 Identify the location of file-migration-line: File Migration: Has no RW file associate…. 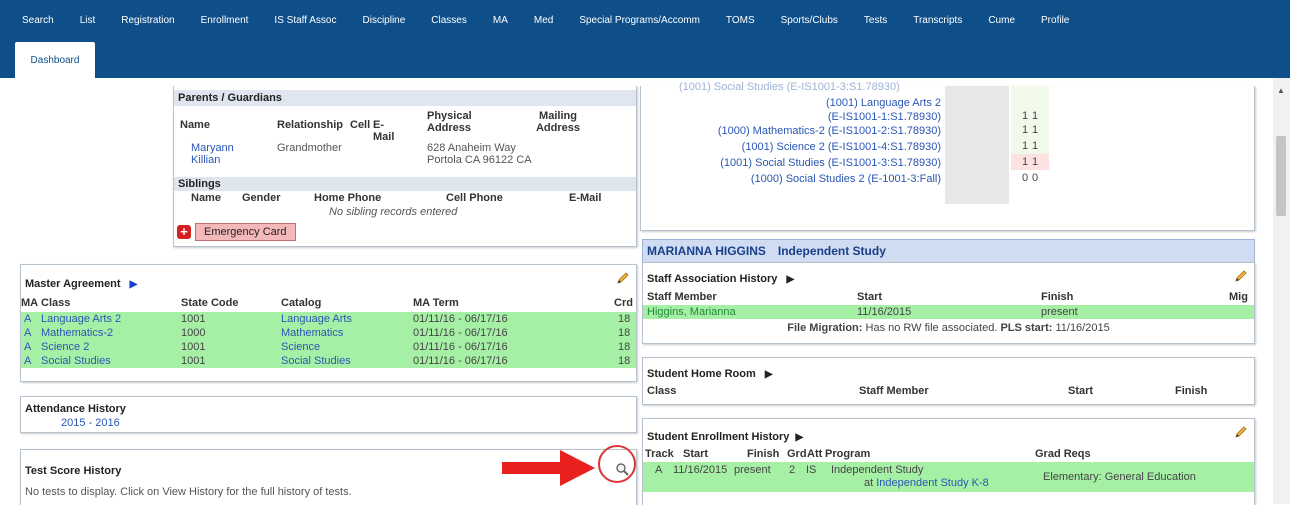
(948, 328).